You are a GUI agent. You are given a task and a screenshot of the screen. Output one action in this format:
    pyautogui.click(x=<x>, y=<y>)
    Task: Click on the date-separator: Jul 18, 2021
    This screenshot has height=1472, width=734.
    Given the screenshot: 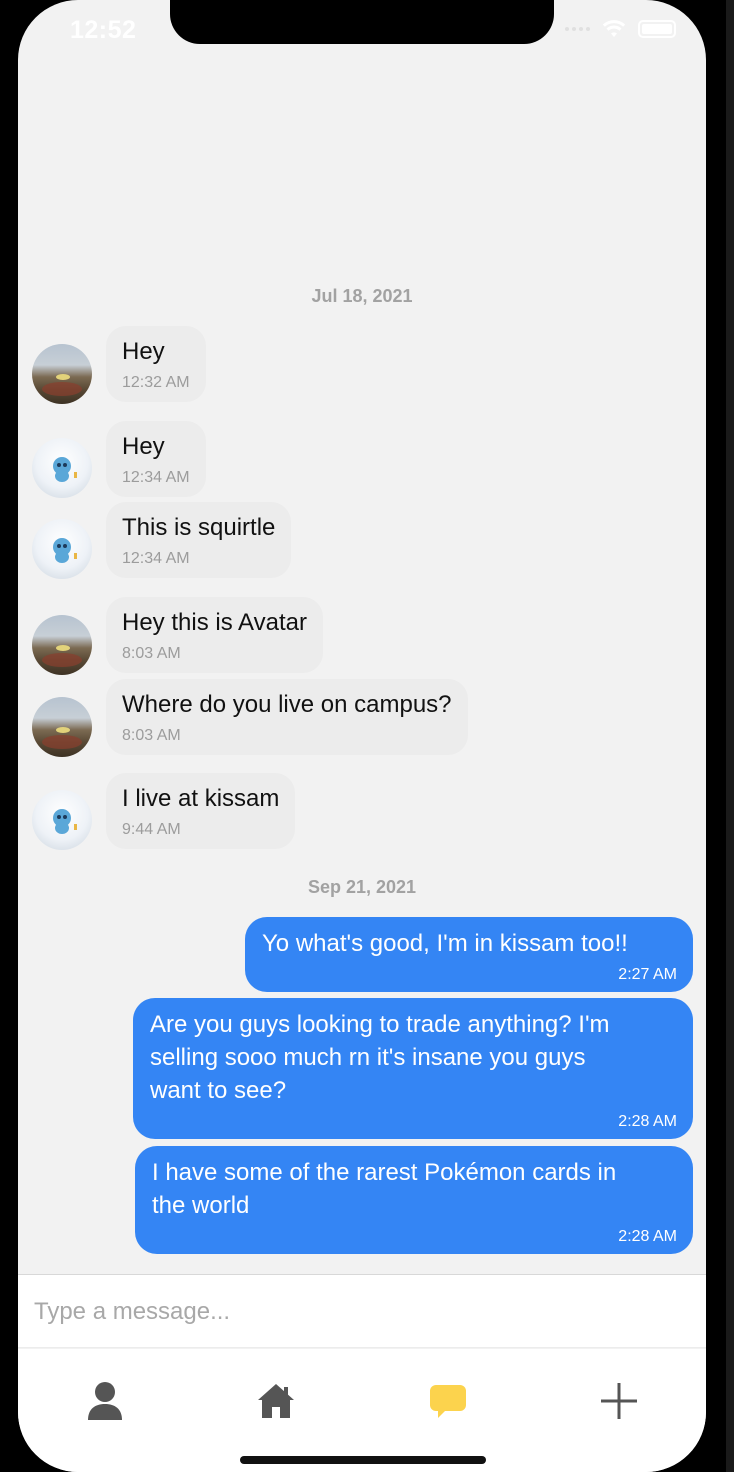 What is the action you would take?
    pyautogui.click(x=362, y=296)
    